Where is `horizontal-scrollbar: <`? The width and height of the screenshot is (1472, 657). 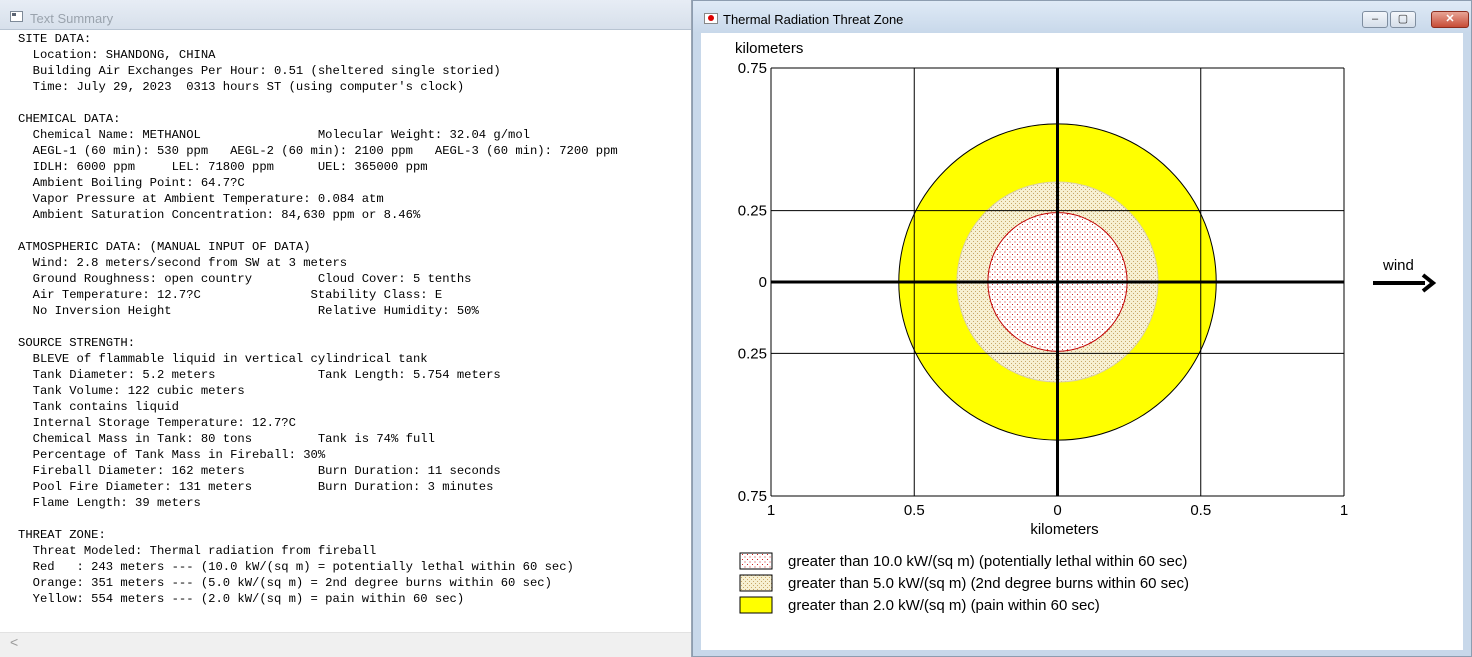 horizontal-scrollbar: < is located at coordinates (345, 644).